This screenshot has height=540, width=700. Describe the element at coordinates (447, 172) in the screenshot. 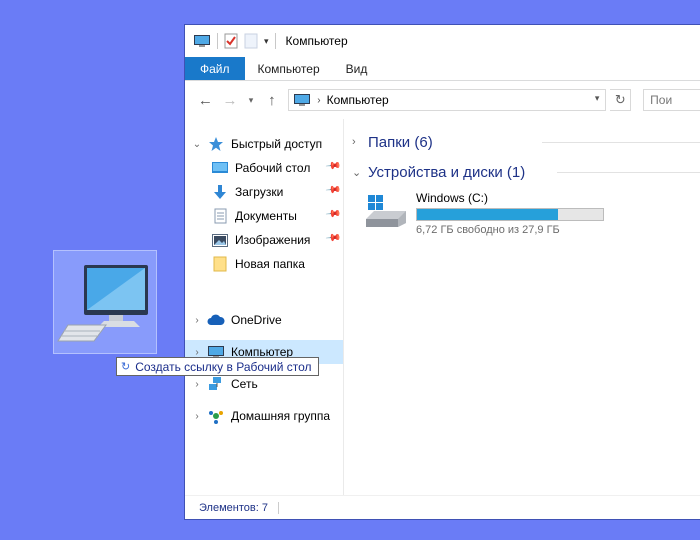

I see `group-header-label: Устройства и диски (1)` at that location.